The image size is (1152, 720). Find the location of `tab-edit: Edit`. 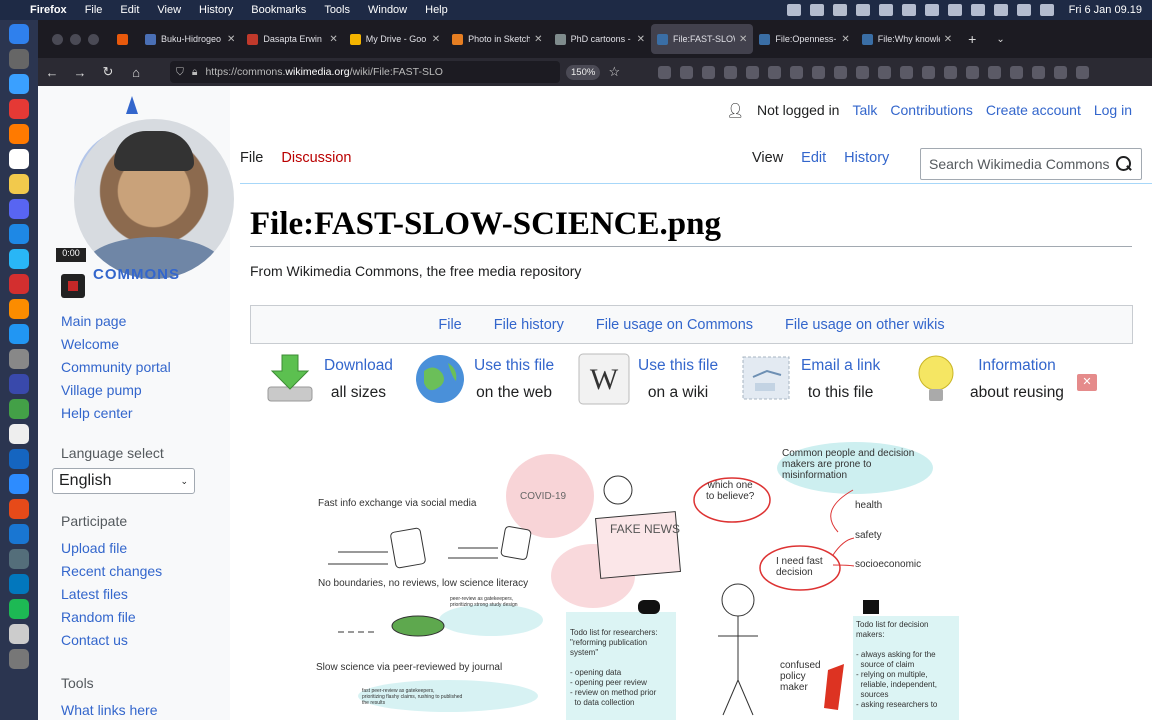

tab-edit: Edit is located at coordinates (813, 158).